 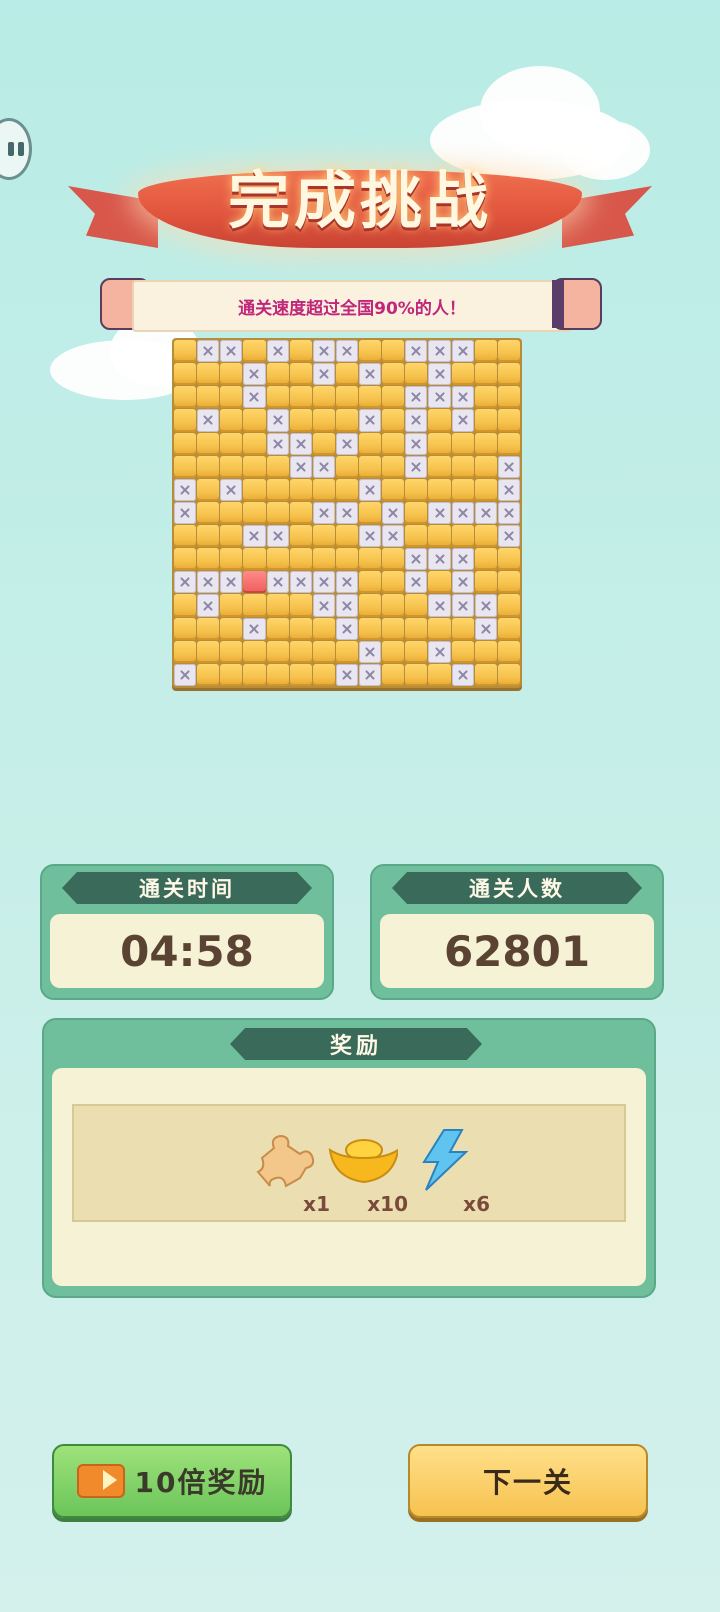 I want to click on lightning-icon, so click(x=445, y=1160).